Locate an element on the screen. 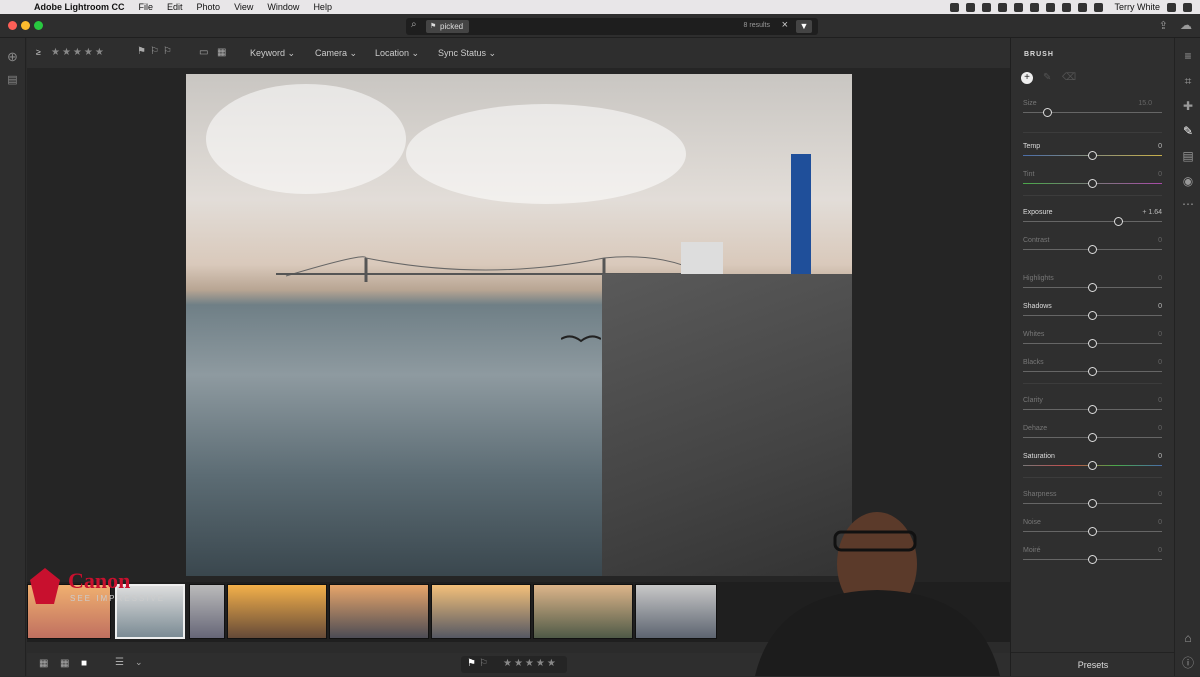 The height and width of the screenshot is (677, 1200). eraser-icon: ⌫ is located at coordinates (1069, 77).